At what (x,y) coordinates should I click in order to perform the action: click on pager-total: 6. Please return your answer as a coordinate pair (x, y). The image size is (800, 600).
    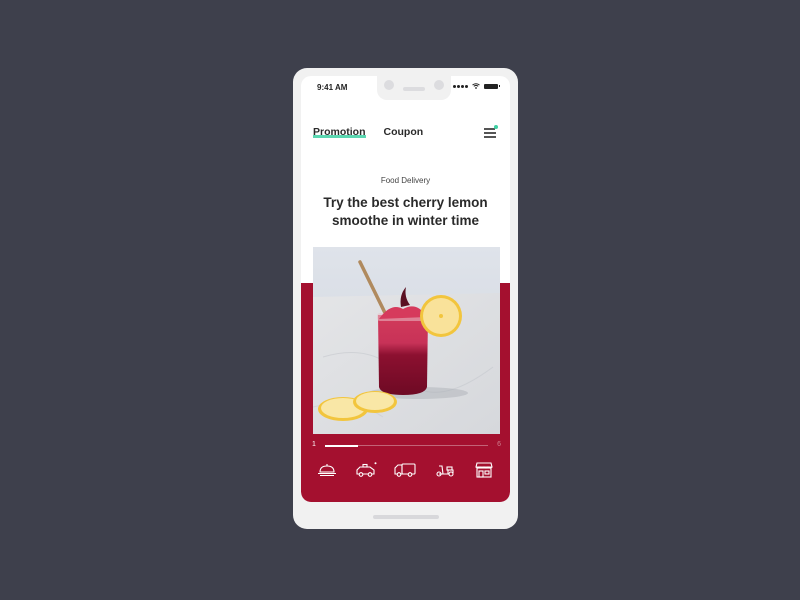
    Looking at the image, I should click on (499, 444).